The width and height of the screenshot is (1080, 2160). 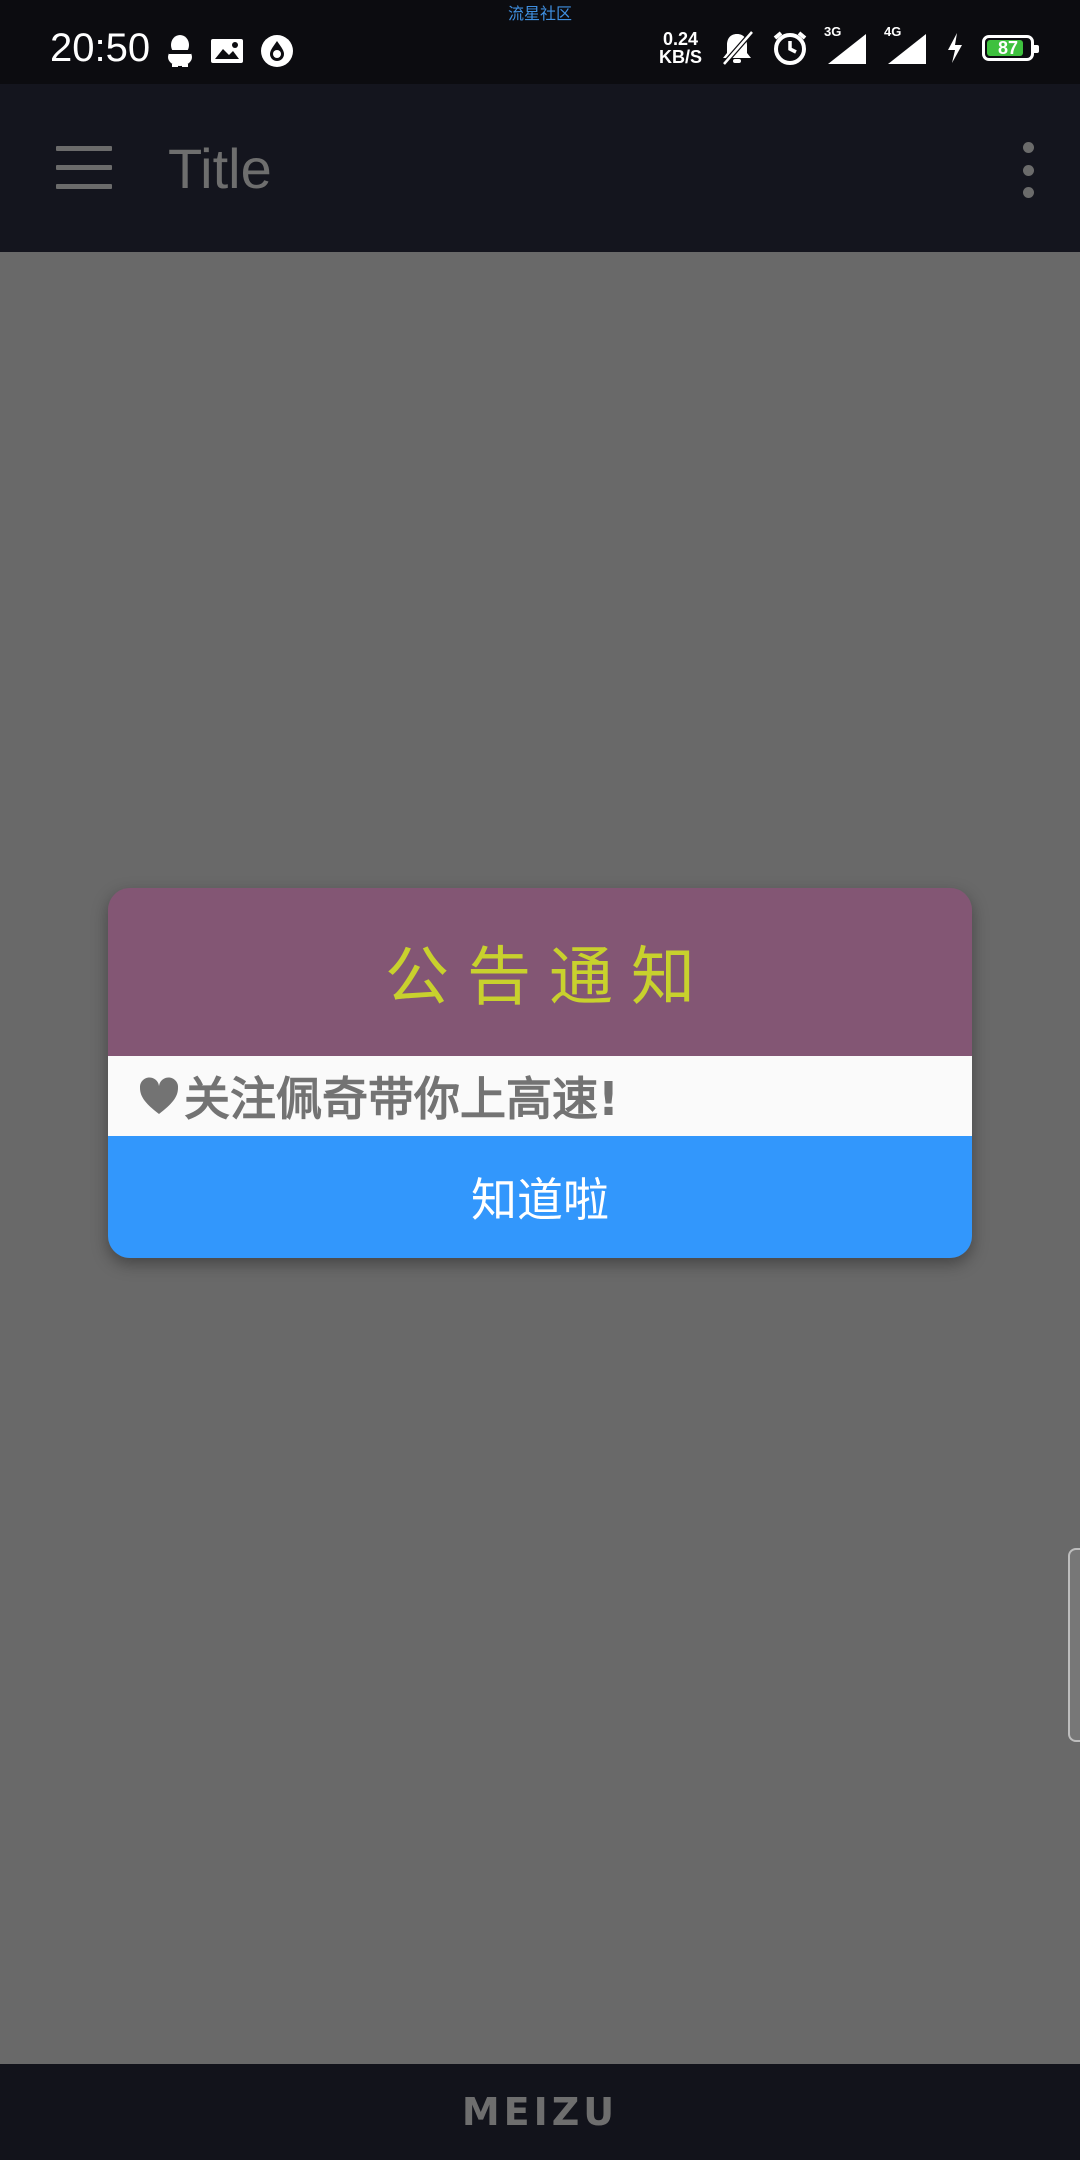 I want to click on system-status-icons: 0.24 KB/S 3G 4G 87, so click(x=849, y=45).